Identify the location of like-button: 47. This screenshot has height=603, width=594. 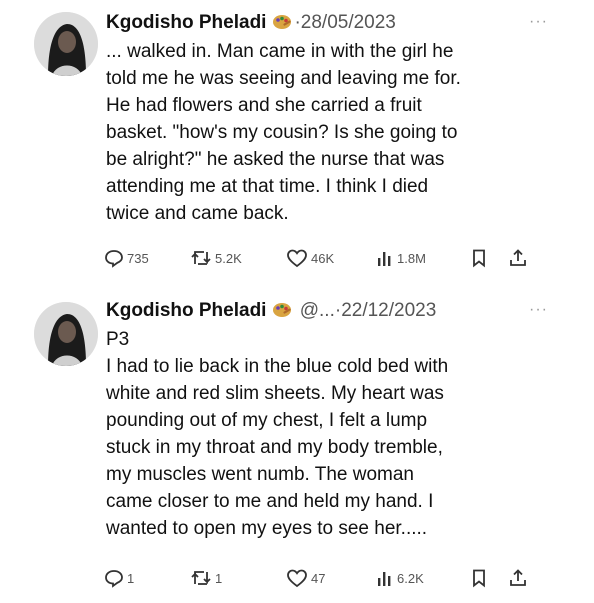
(305, 578).